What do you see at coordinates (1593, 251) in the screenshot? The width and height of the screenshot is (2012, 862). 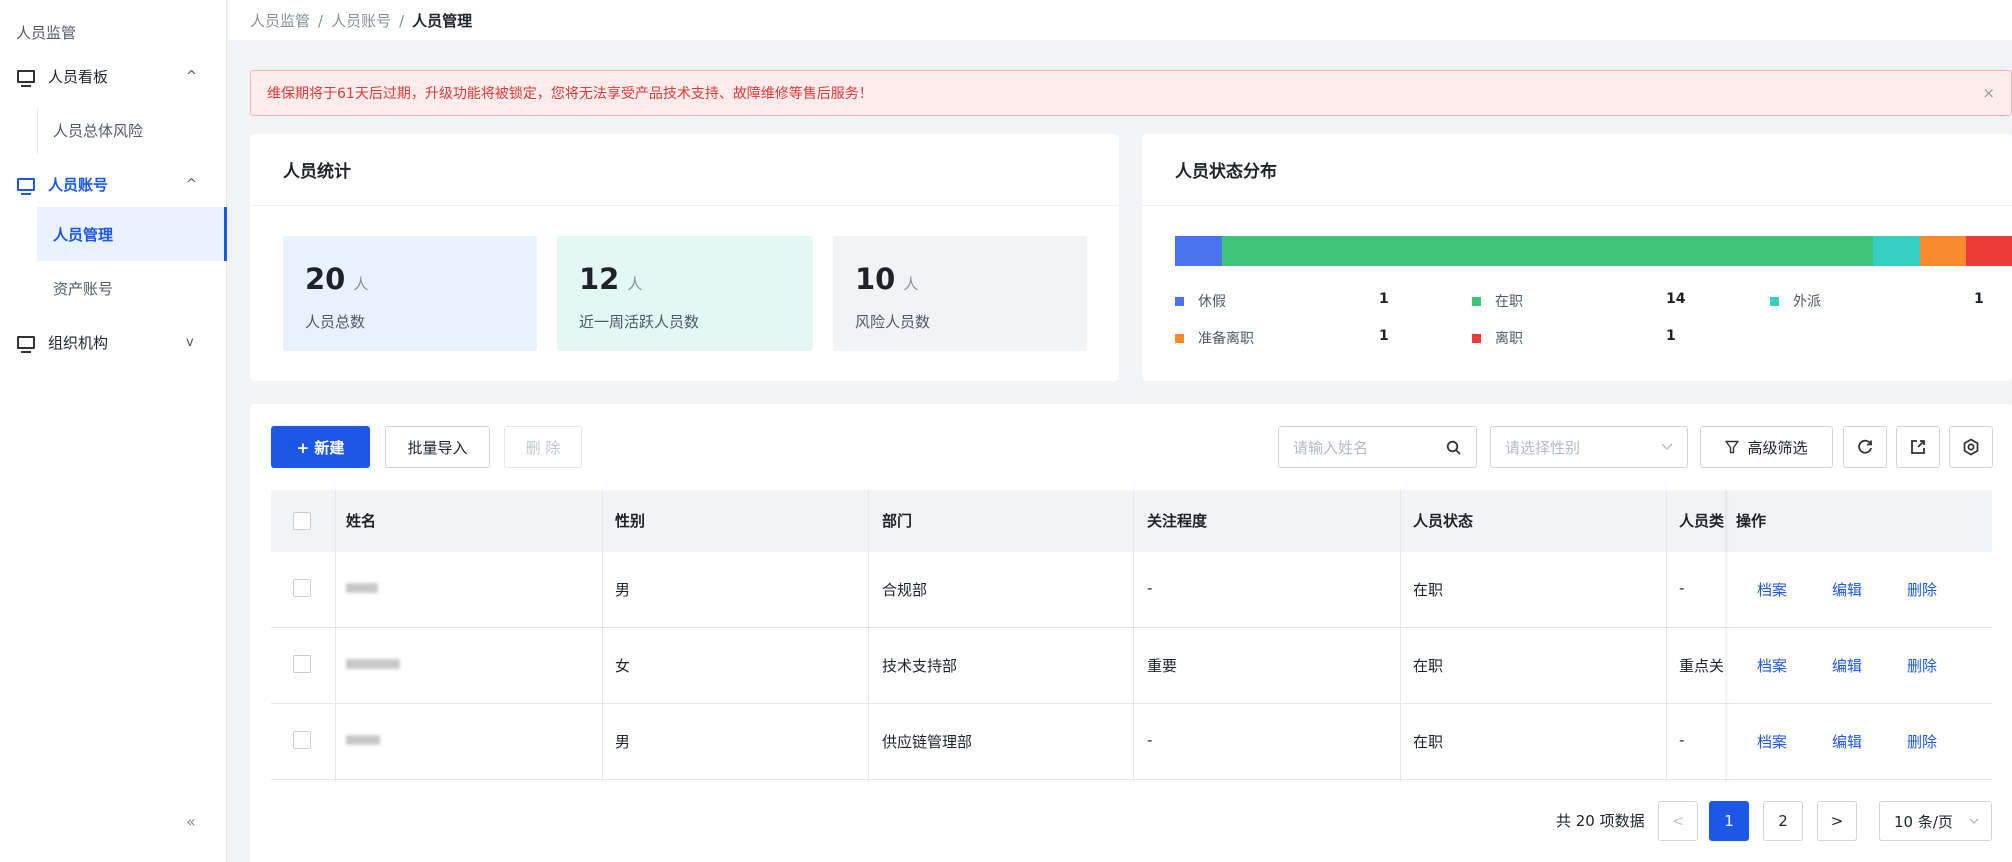 I see `status-stacked-bar` at bounding box center [1593, 251].